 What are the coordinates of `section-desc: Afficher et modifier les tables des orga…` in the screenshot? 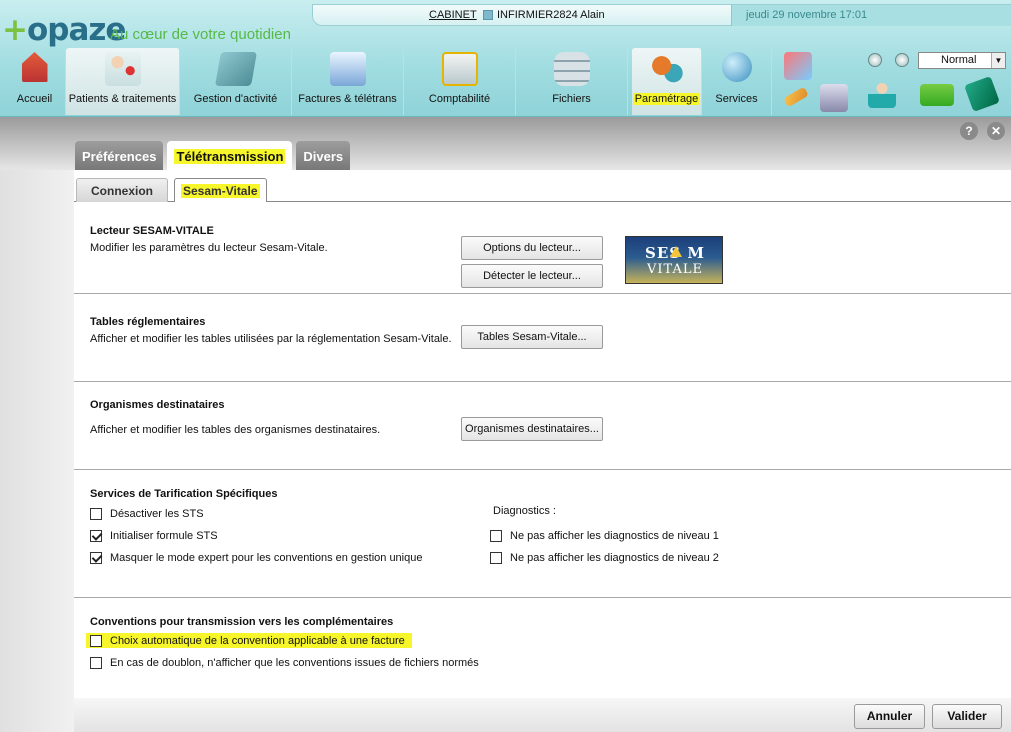 It's located at (235, 430).